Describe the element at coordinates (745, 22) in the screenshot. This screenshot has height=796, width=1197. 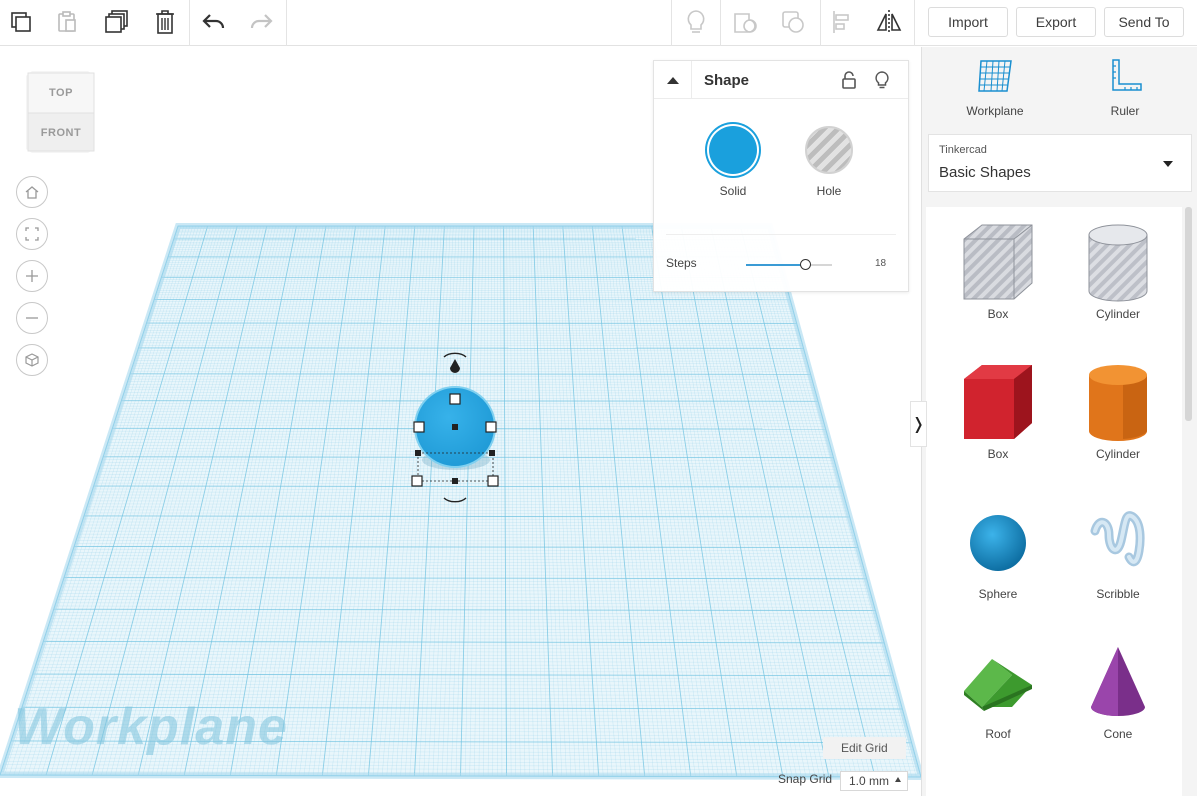
I see `hole-icon` at that location.